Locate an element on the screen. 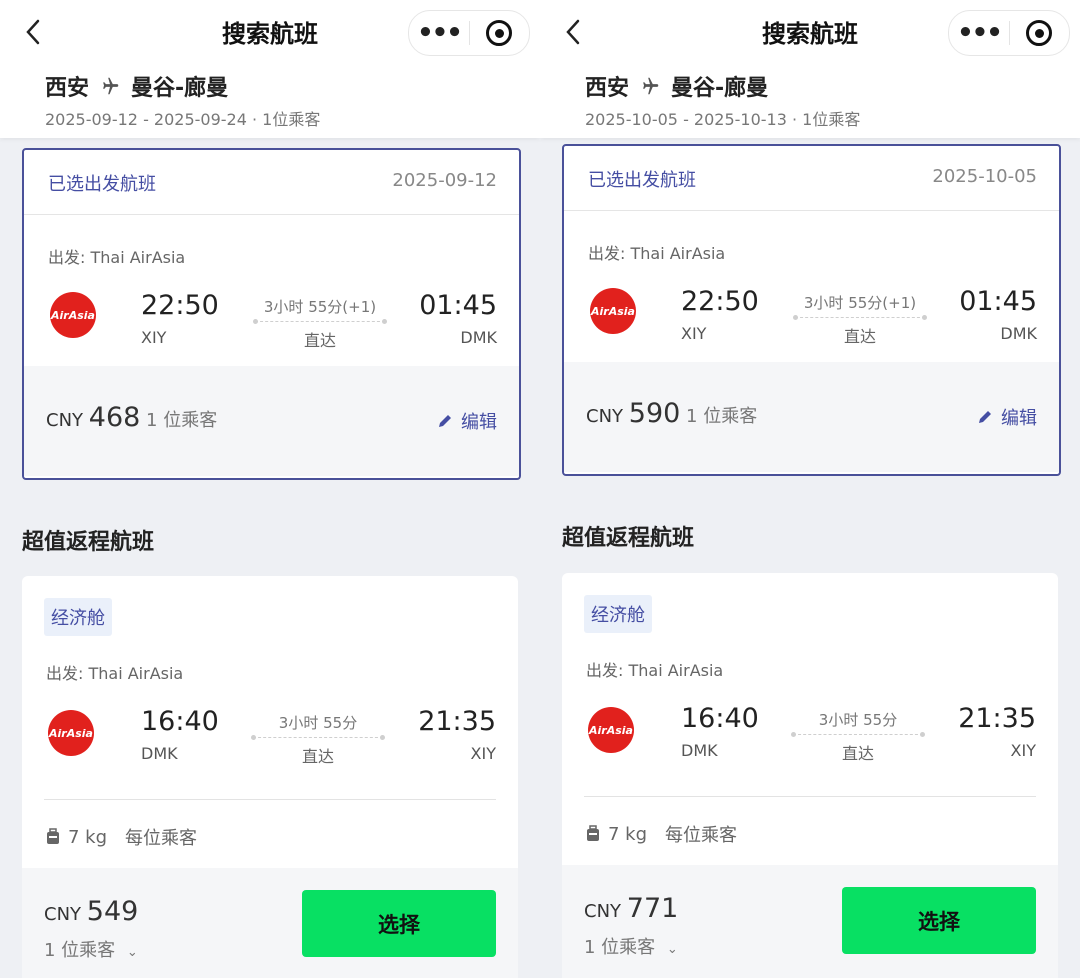 This screenshot has width=1080, height=978. price-value: 771 is located at coordinates (652, 908).